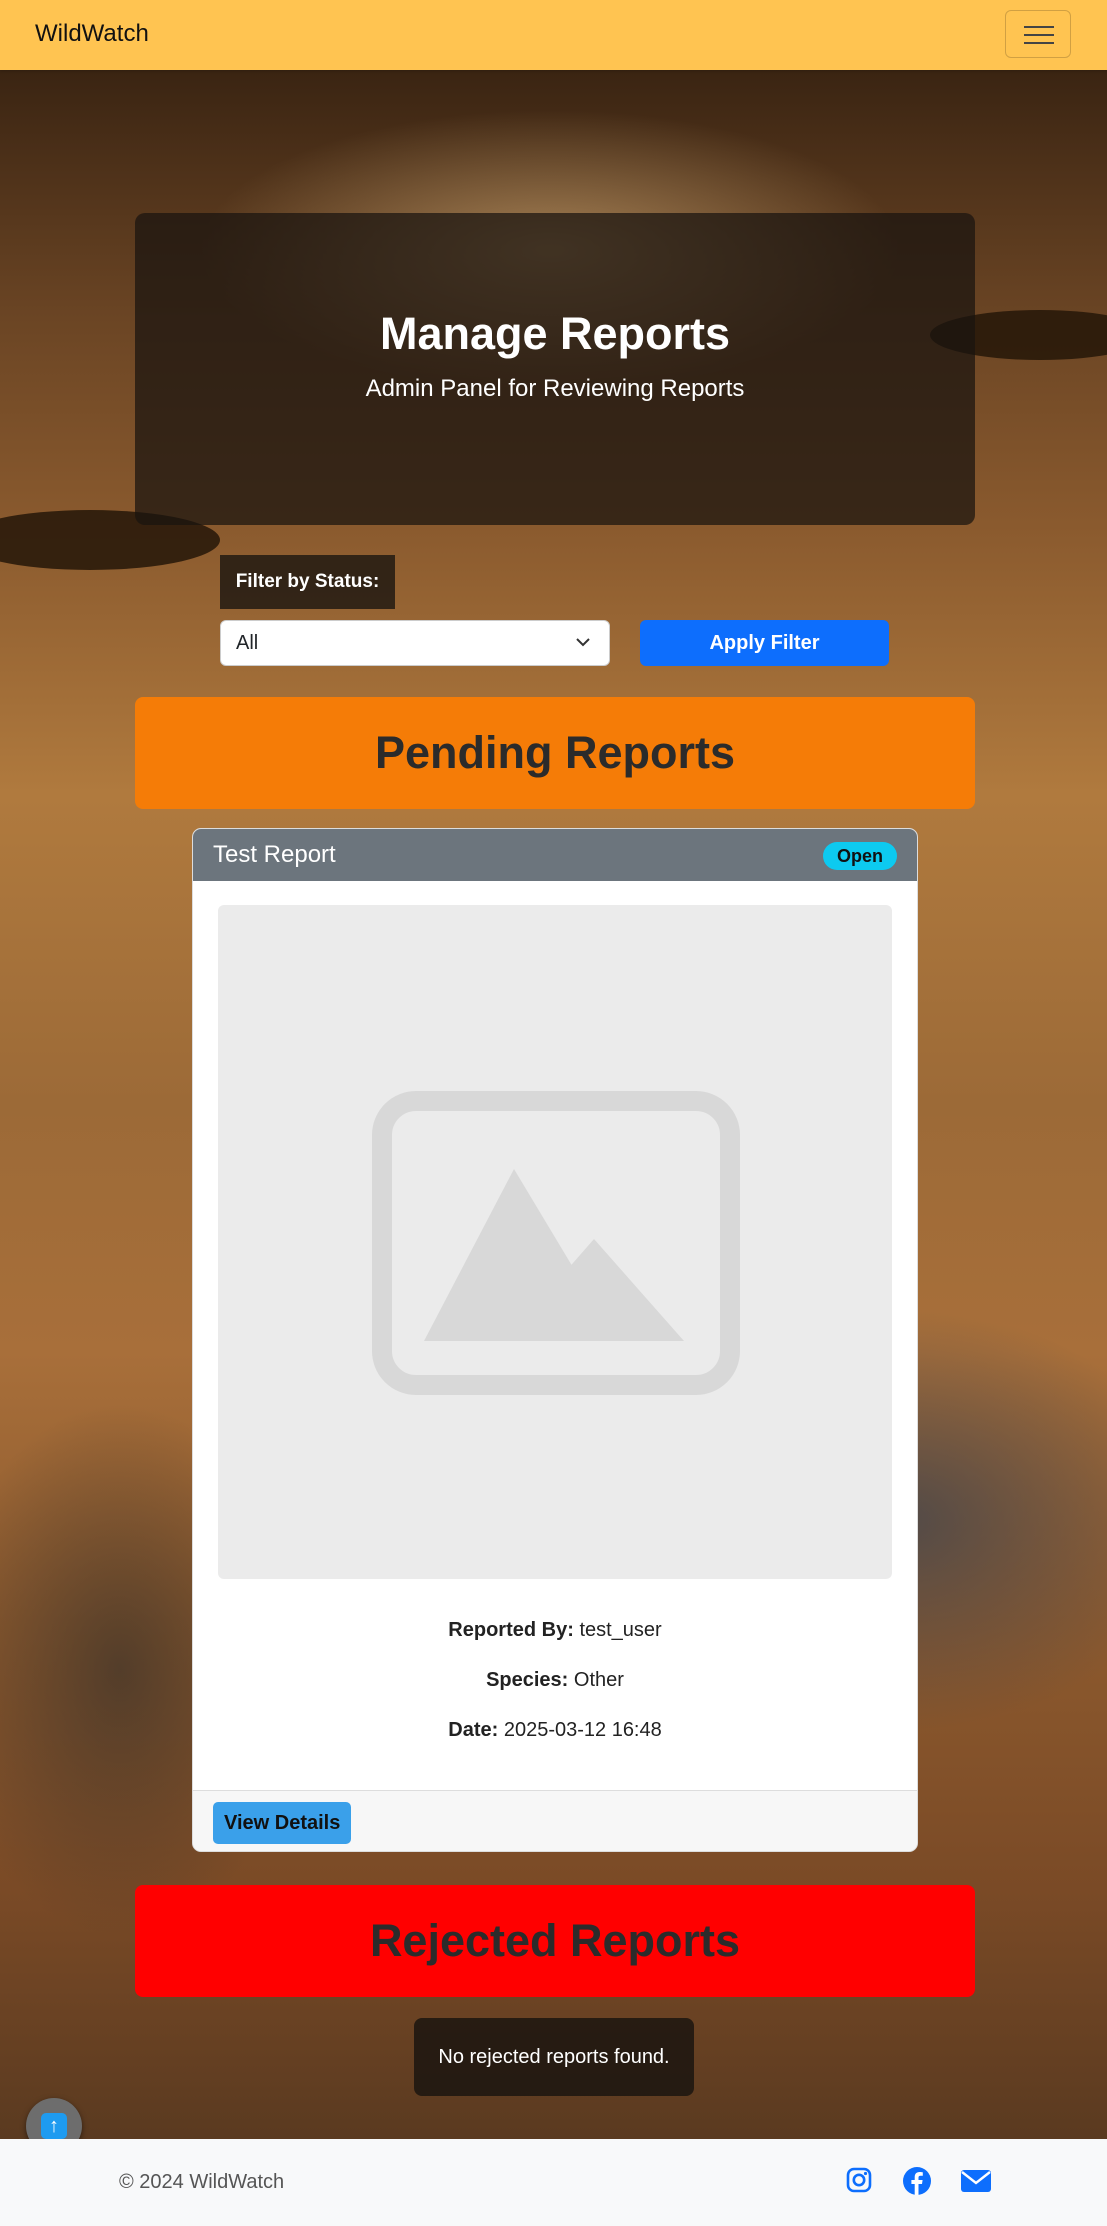 This screenshot has width=1107, height=2226. Describe the element at coordinates (282, 1823) in the screenshot. I see `view-details-button: View Details` at that location.